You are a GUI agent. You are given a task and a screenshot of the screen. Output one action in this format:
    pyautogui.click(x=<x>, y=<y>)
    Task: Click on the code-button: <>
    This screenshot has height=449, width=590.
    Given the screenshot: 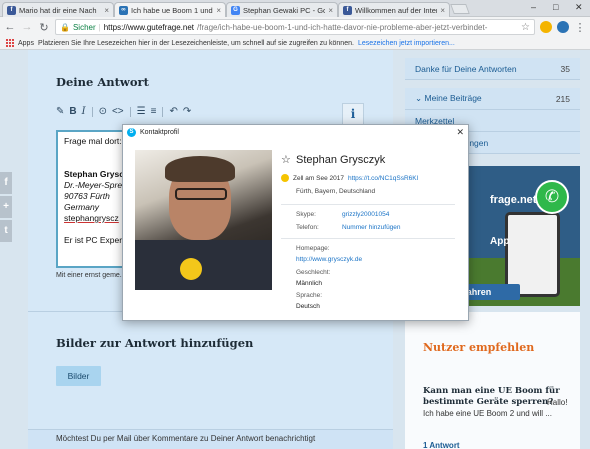 What is the action you would take?
    pyautogui.click(x=118, y=111)
    